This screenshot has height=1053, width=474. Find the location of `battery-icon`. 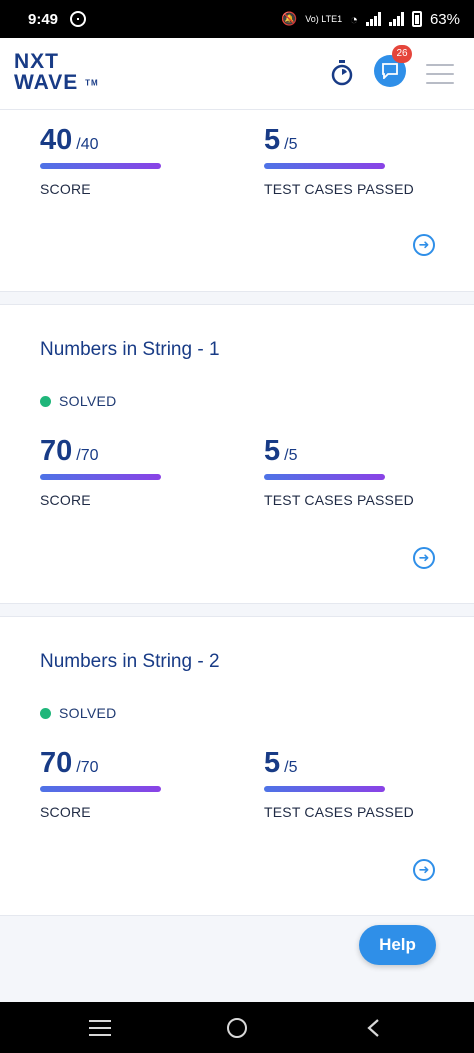

battery-icon is located at coordinates (416, 19).